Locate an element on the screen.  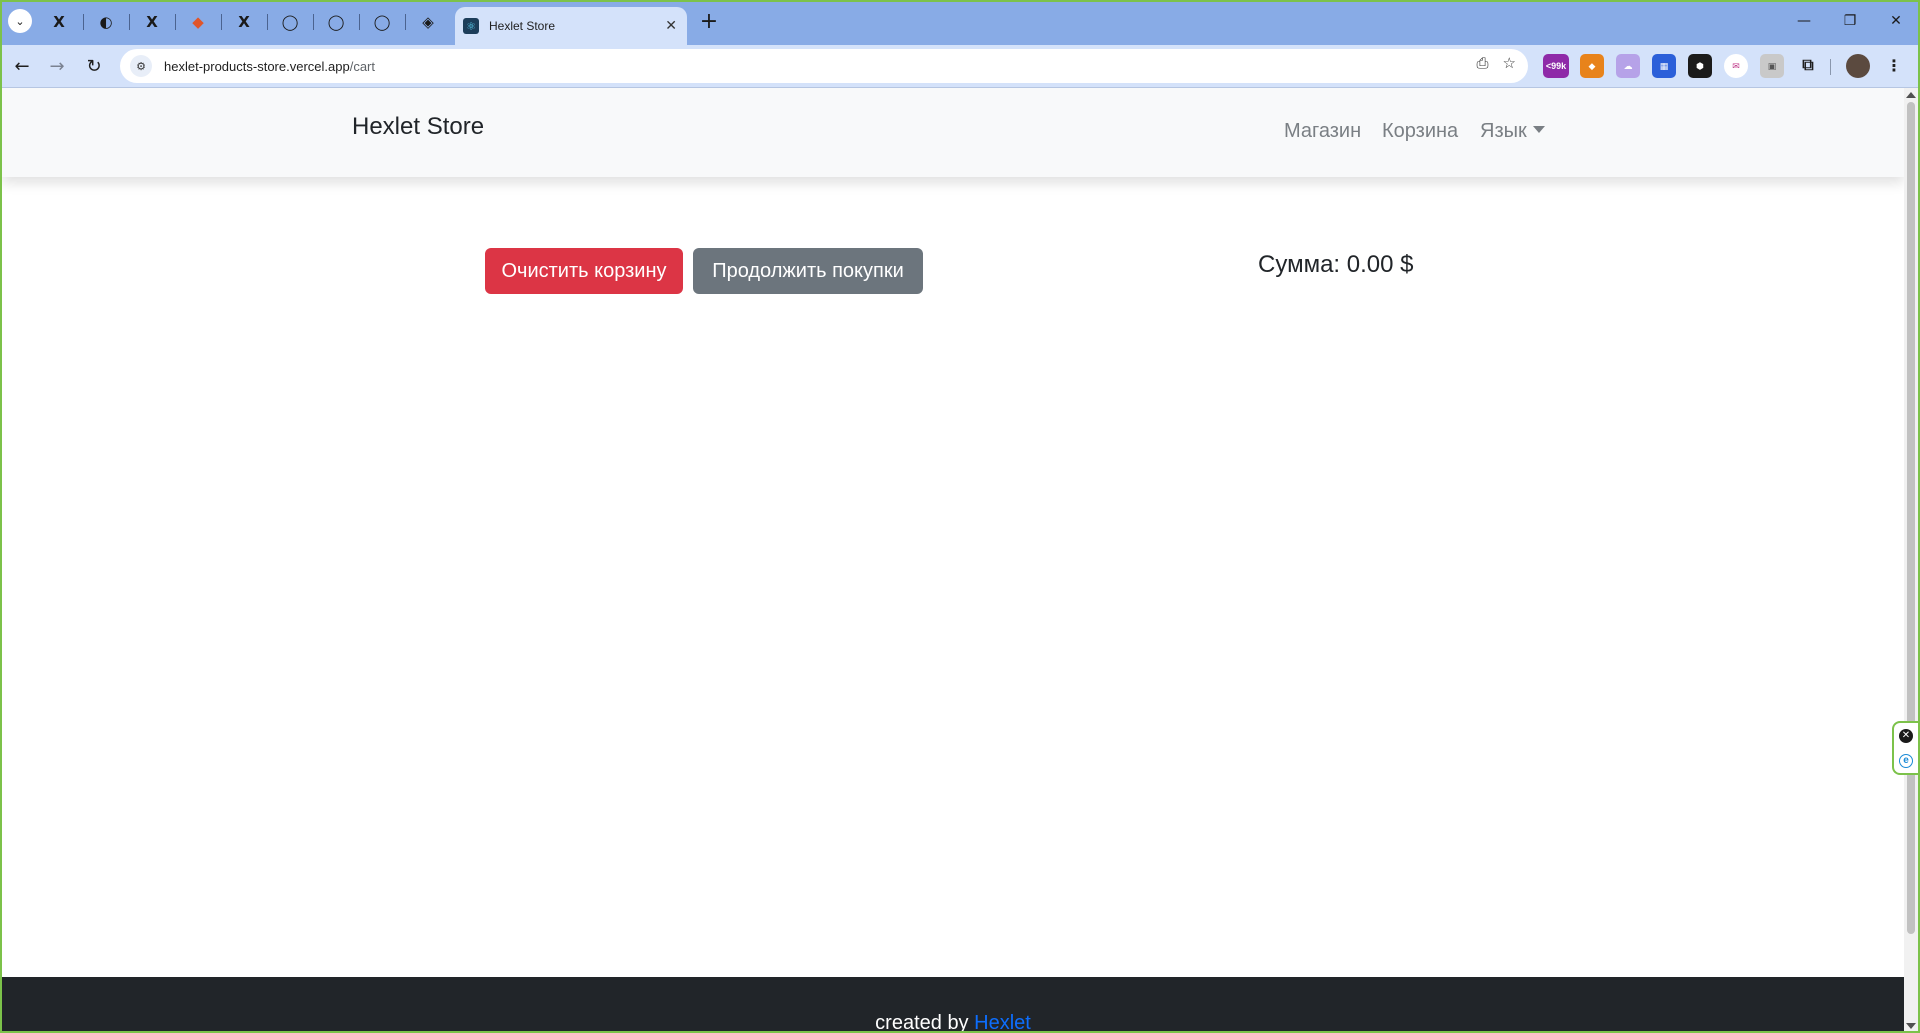
profile-avatar is located at coordinates (1858, 66).